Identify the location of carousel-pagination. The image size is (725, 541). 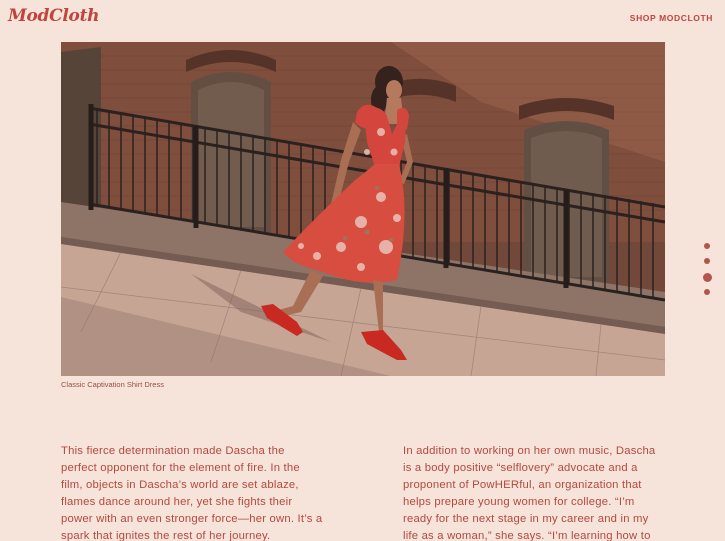
(707, 273).